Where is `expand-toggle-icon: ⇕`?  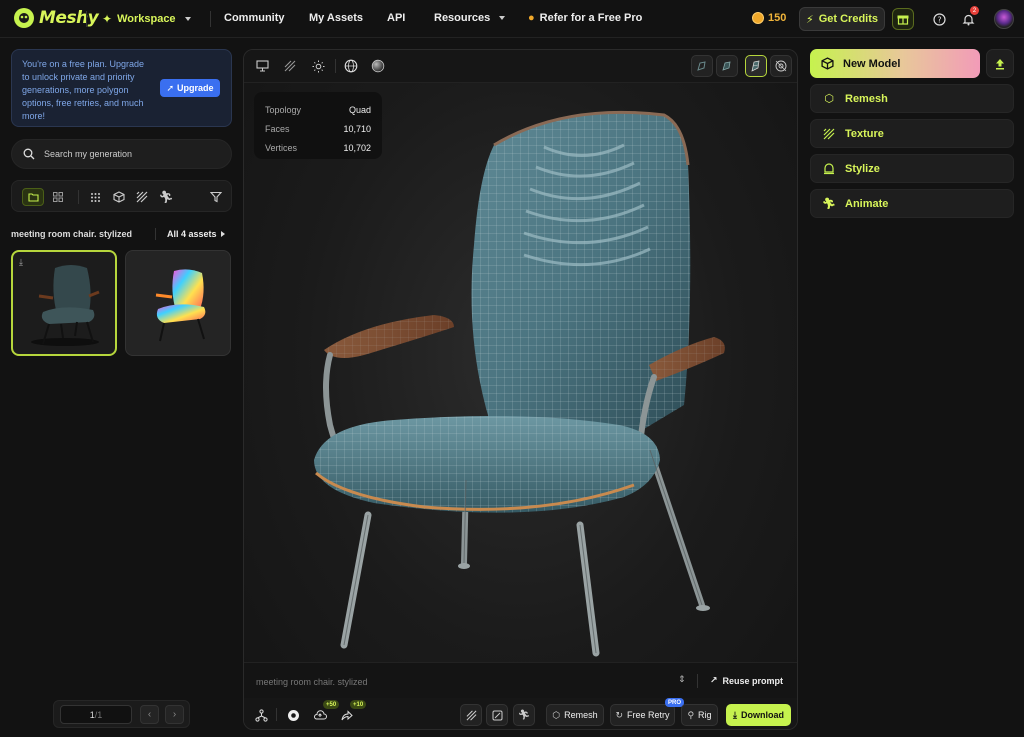
expand-toggle-icon: ⇕ is located at coordinates (682, 679).